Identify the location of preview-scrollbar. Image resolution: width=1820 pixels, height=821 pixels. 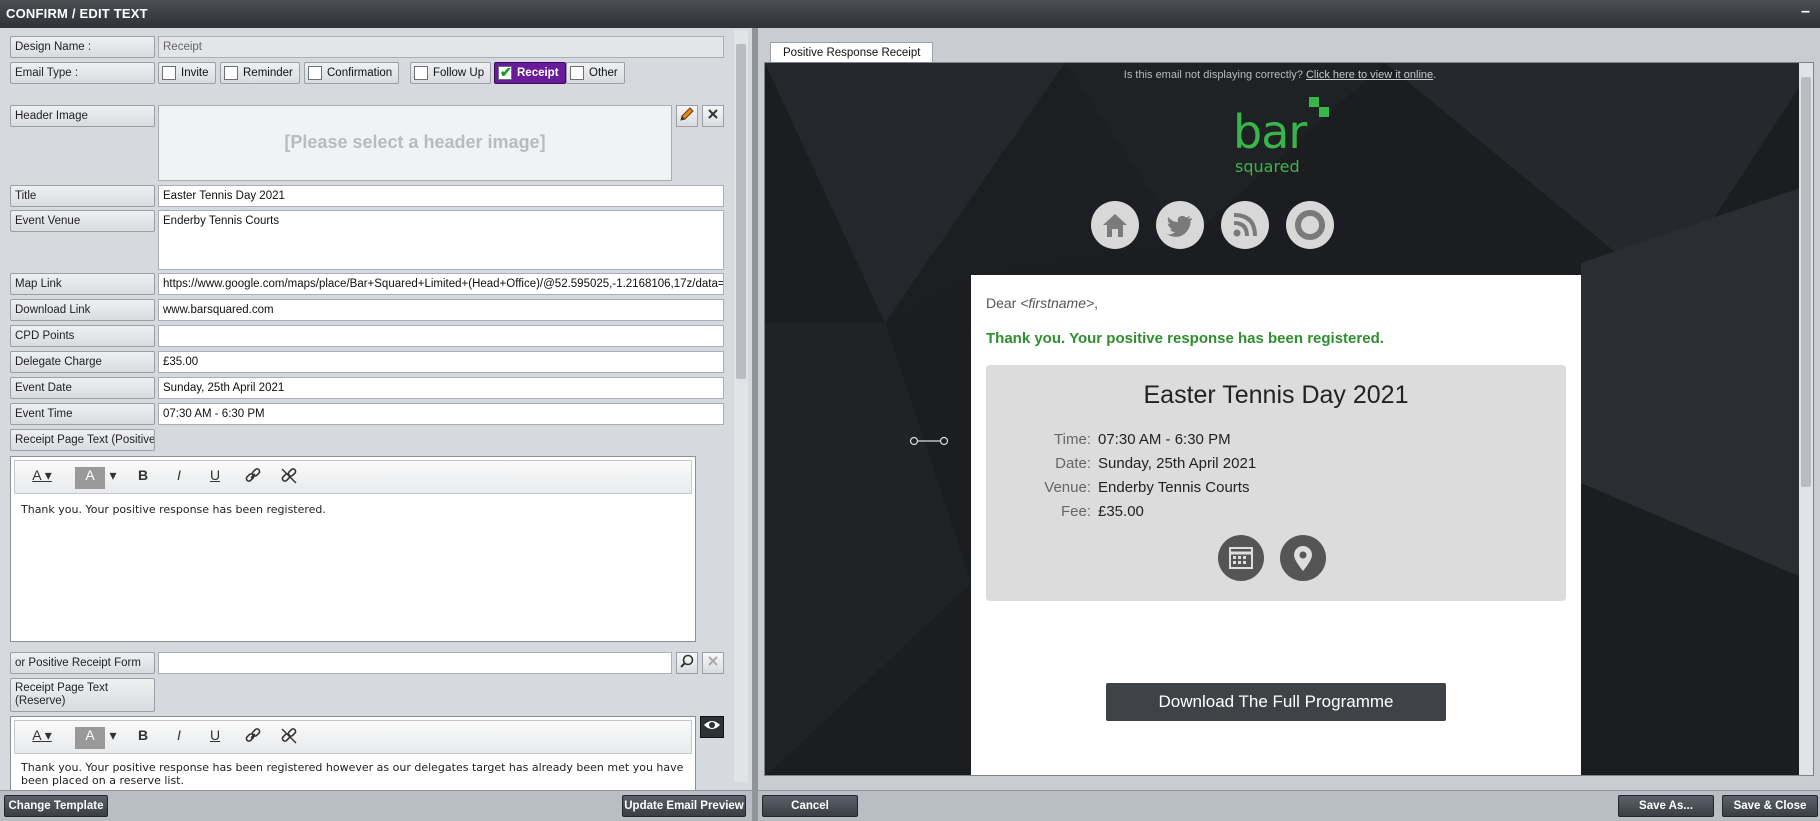
(1806, 419).